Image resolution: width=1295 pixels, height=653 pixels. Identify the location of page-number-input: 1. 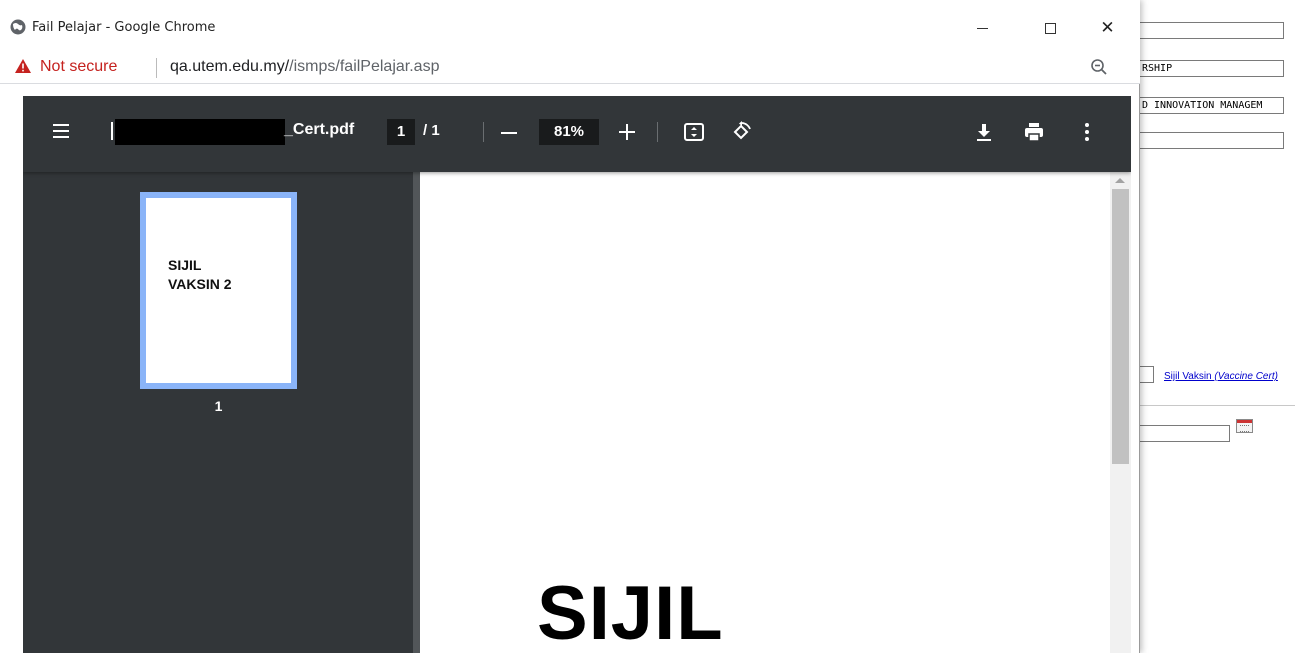
(401, 132).